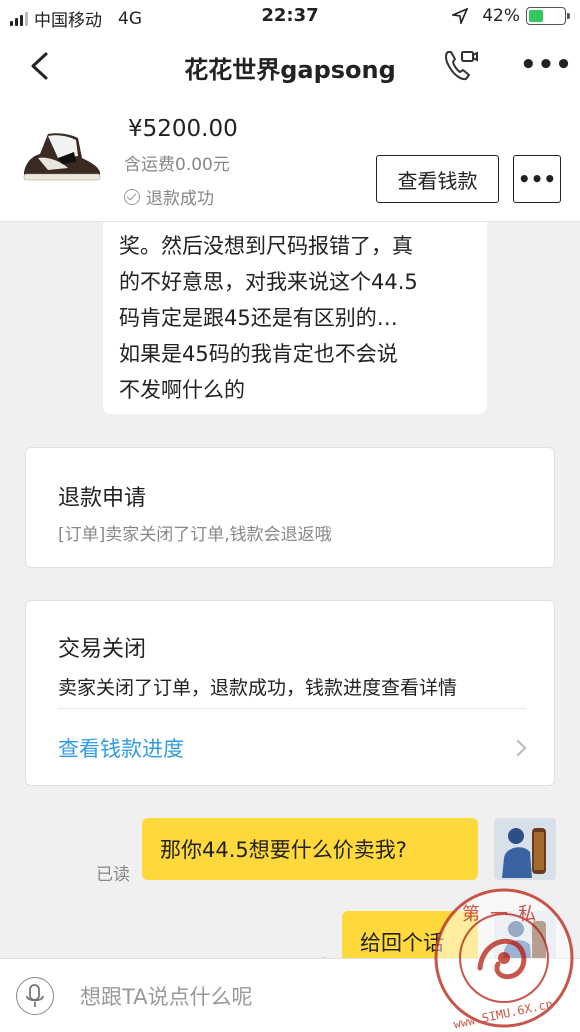  Describe the element at coordinates (546, 65) in the screenshot. I see `more-menu-icon: •••` at that location.